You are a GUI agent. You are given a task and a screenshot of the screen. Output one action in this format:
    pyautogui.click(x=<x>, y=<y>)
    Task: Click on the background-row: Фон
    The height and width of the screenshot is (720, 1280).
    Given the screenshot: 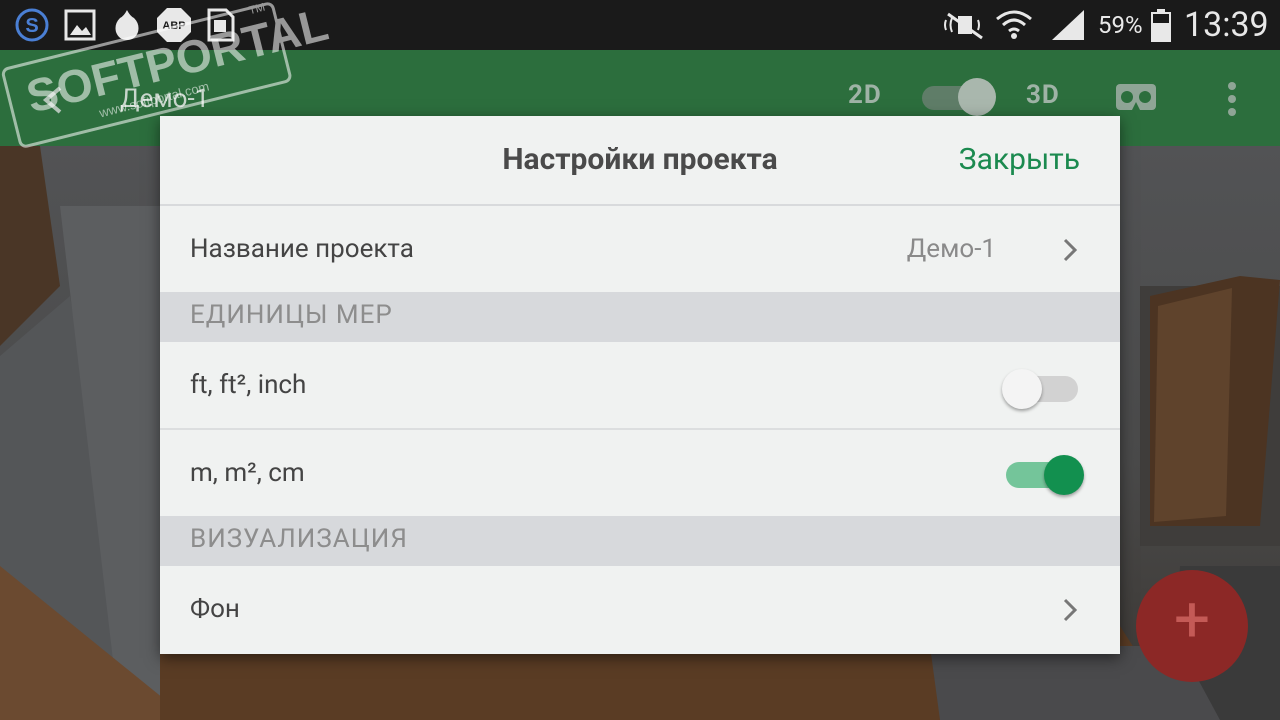 What is the action you would take?
    pyautogui.click(x=640, y=610)
    